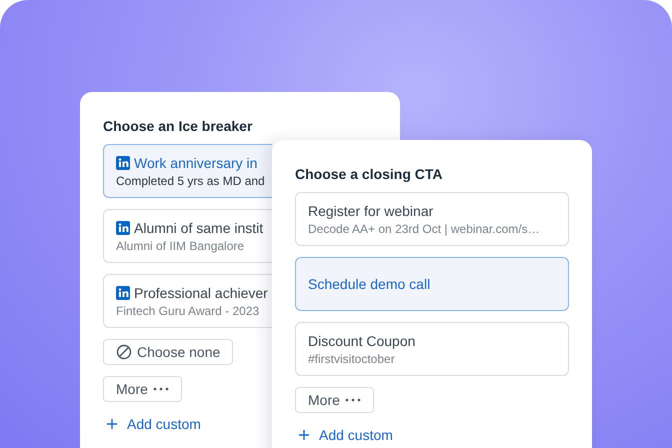 The image size is (672, 448). I want to click on prohibited-icon, so click(124, 352).